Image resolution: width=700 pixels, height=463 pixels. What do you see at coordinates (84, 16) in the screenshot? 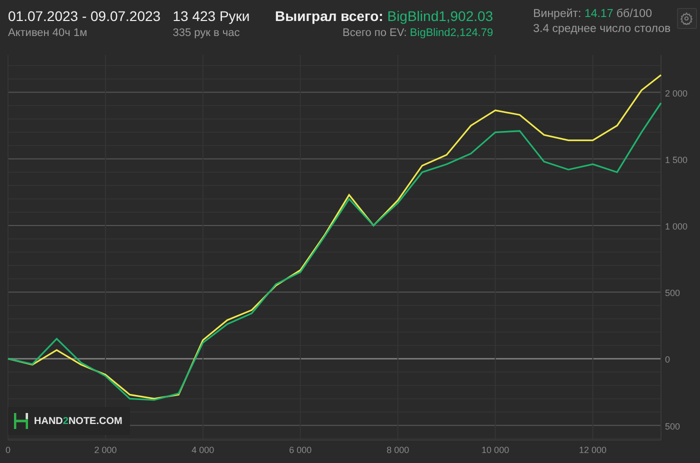
I see `date-range: 01.07.2023 - 09.07.2023` at bounding box center [84, 16].